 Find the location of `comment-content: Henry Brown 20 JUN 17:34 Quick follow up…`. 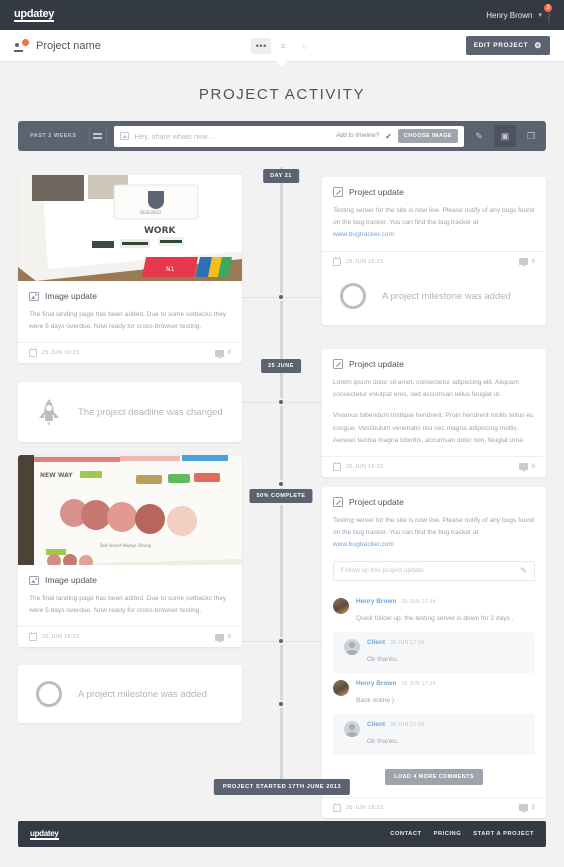

comment-content: Henry Brown 20 JUN 17:34 Quick follow up… is located at coordinates (445, 611).